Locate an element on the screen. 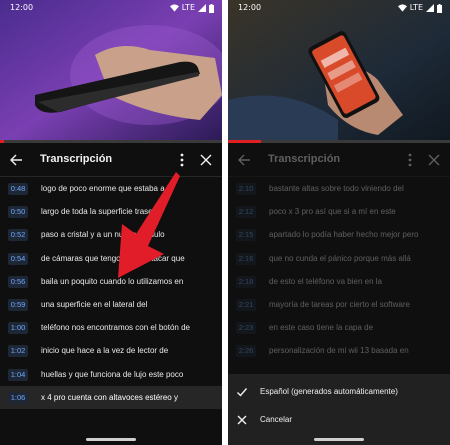 This screenshot has width=450, height=445. timestamp-badge: 2:10 is located at coordinates (246, 189).